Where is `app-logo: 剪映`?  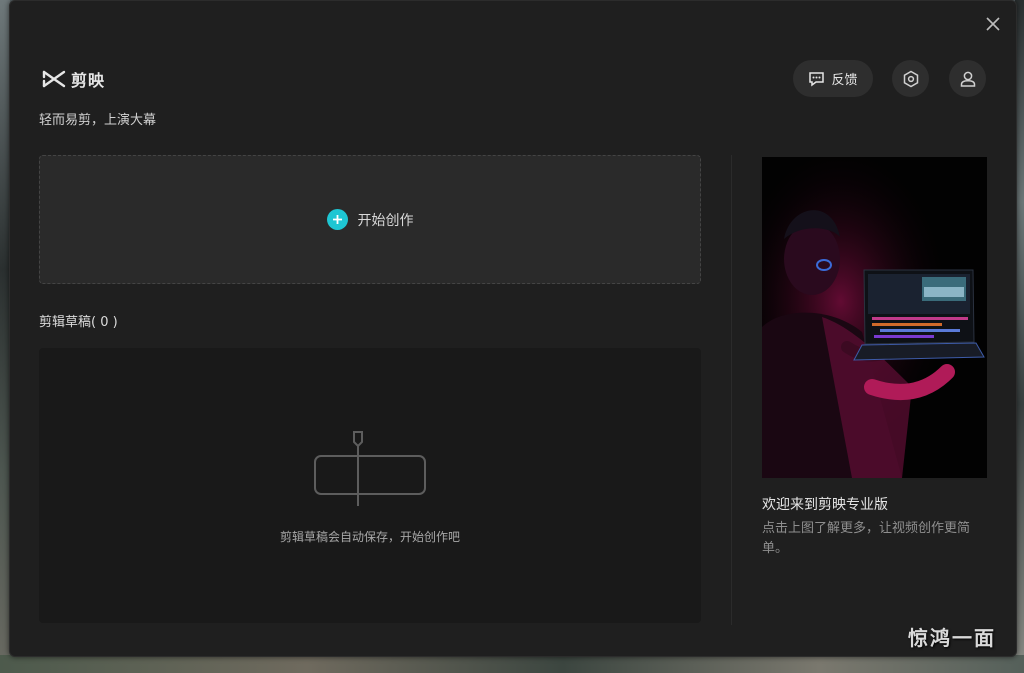 app-logo: 剪映 is located at coordinates (73, 79).